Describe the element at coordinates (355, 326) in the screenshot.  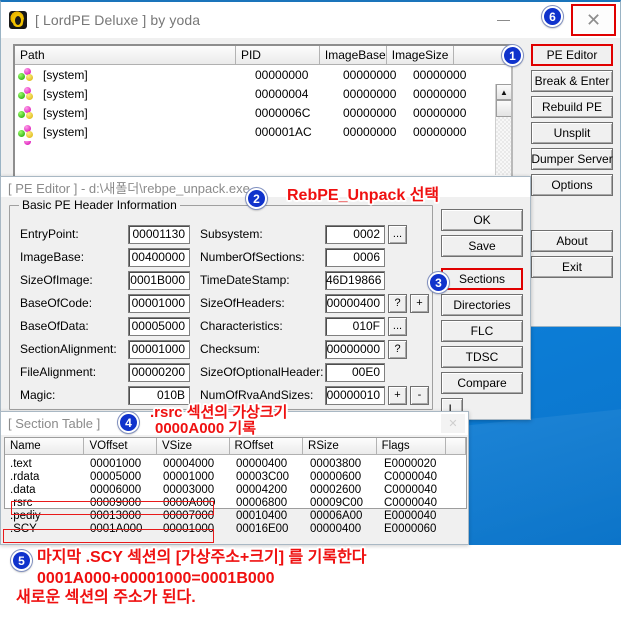
I see `input-characteristics: 010F` at that location.